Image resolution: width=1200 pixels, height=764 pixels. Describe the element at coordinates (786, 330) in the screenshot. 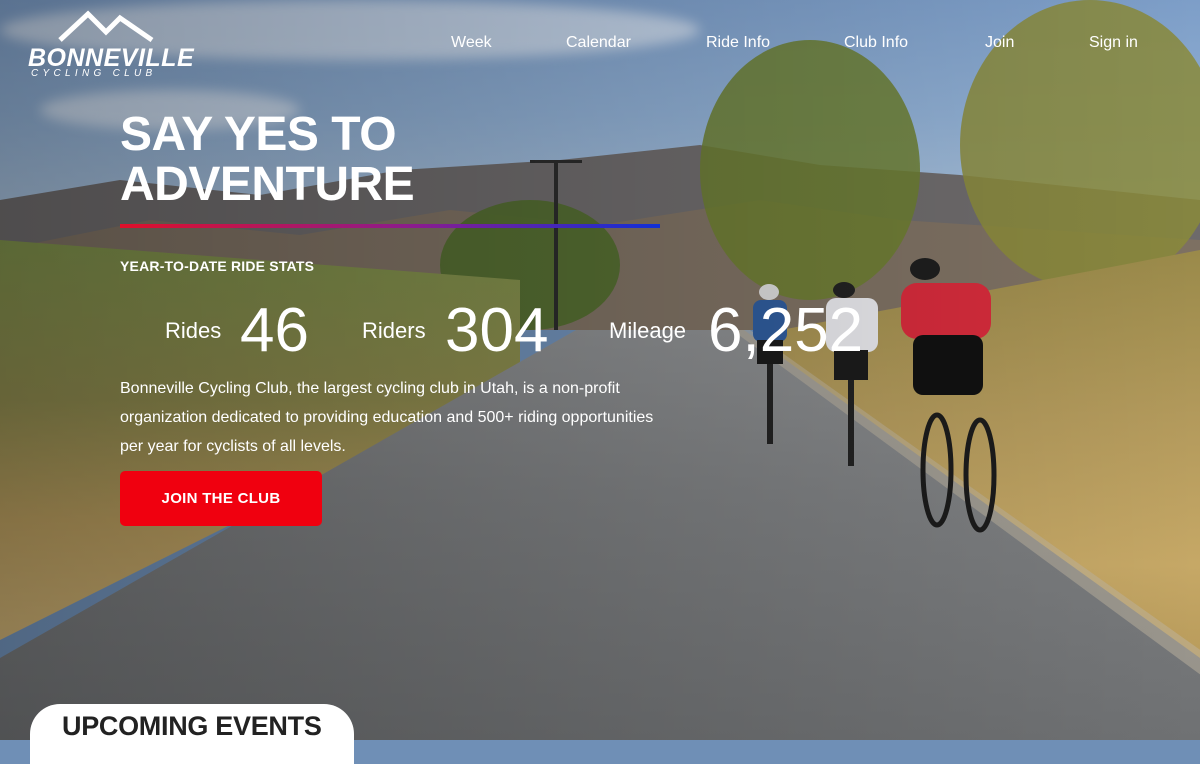

I see `stat-mileage-value: 6,252` at that location.